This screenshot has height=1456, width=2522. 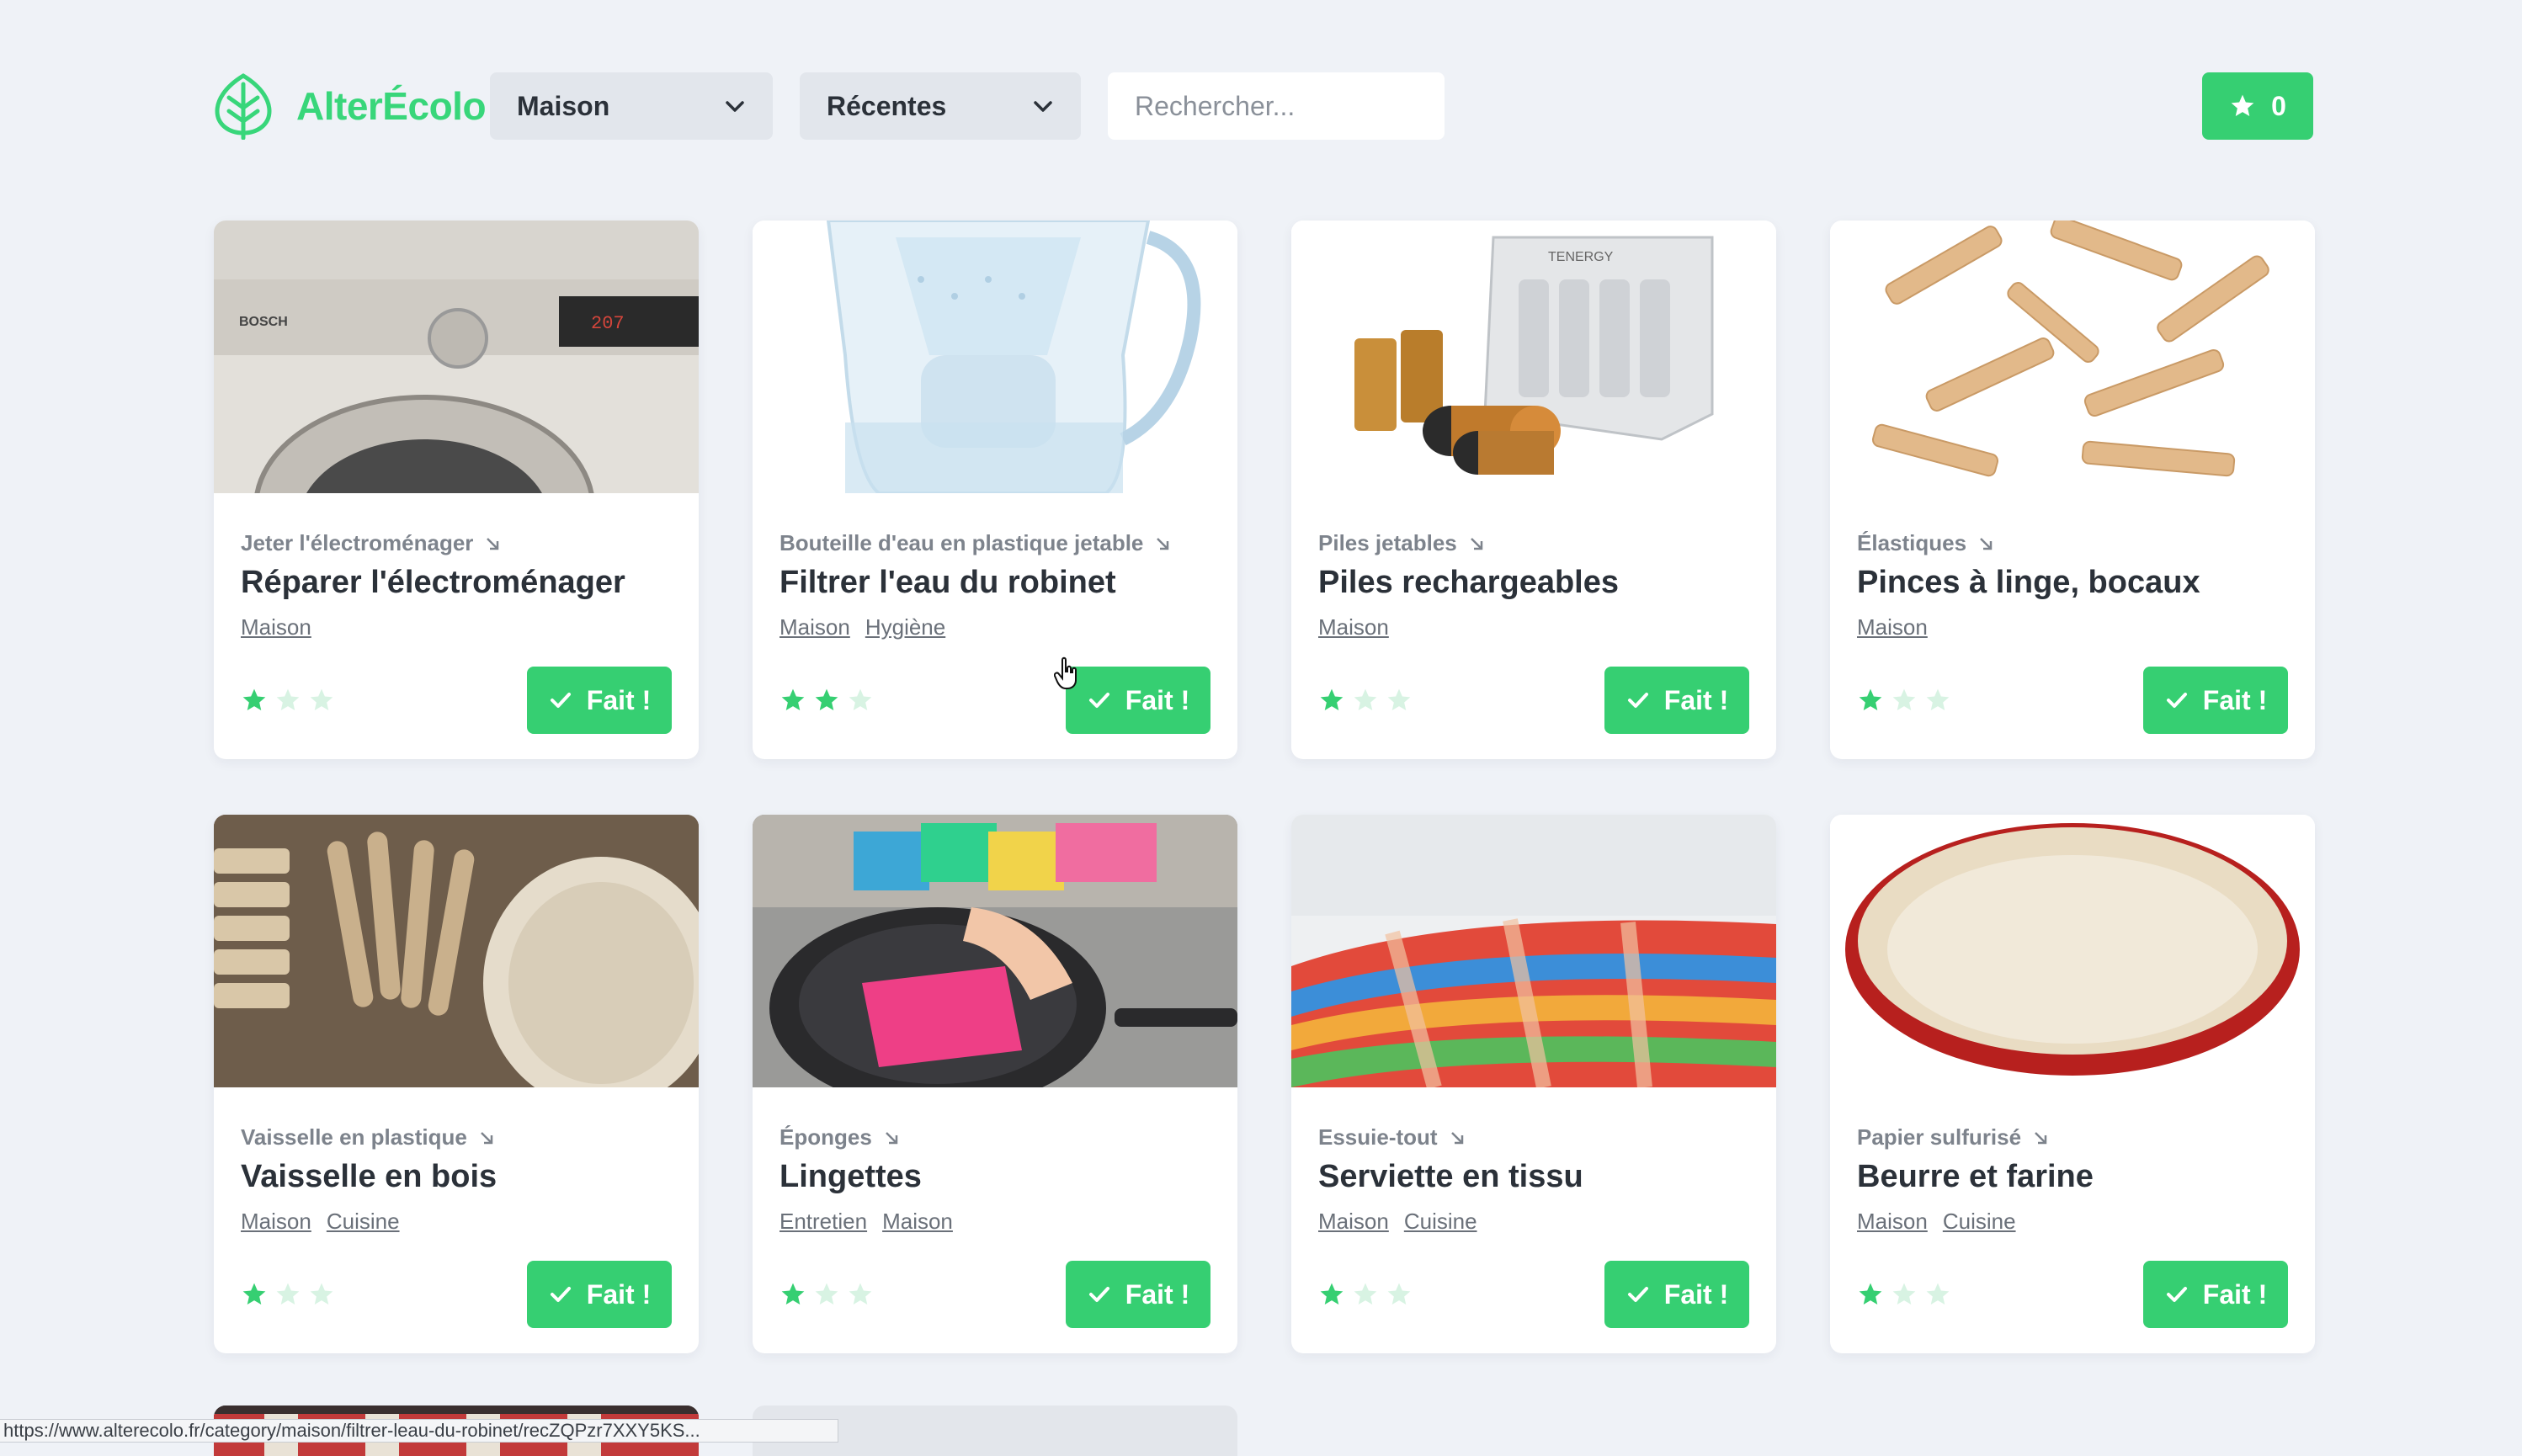 I want to click on search-input, so click(x=1276, y=106).